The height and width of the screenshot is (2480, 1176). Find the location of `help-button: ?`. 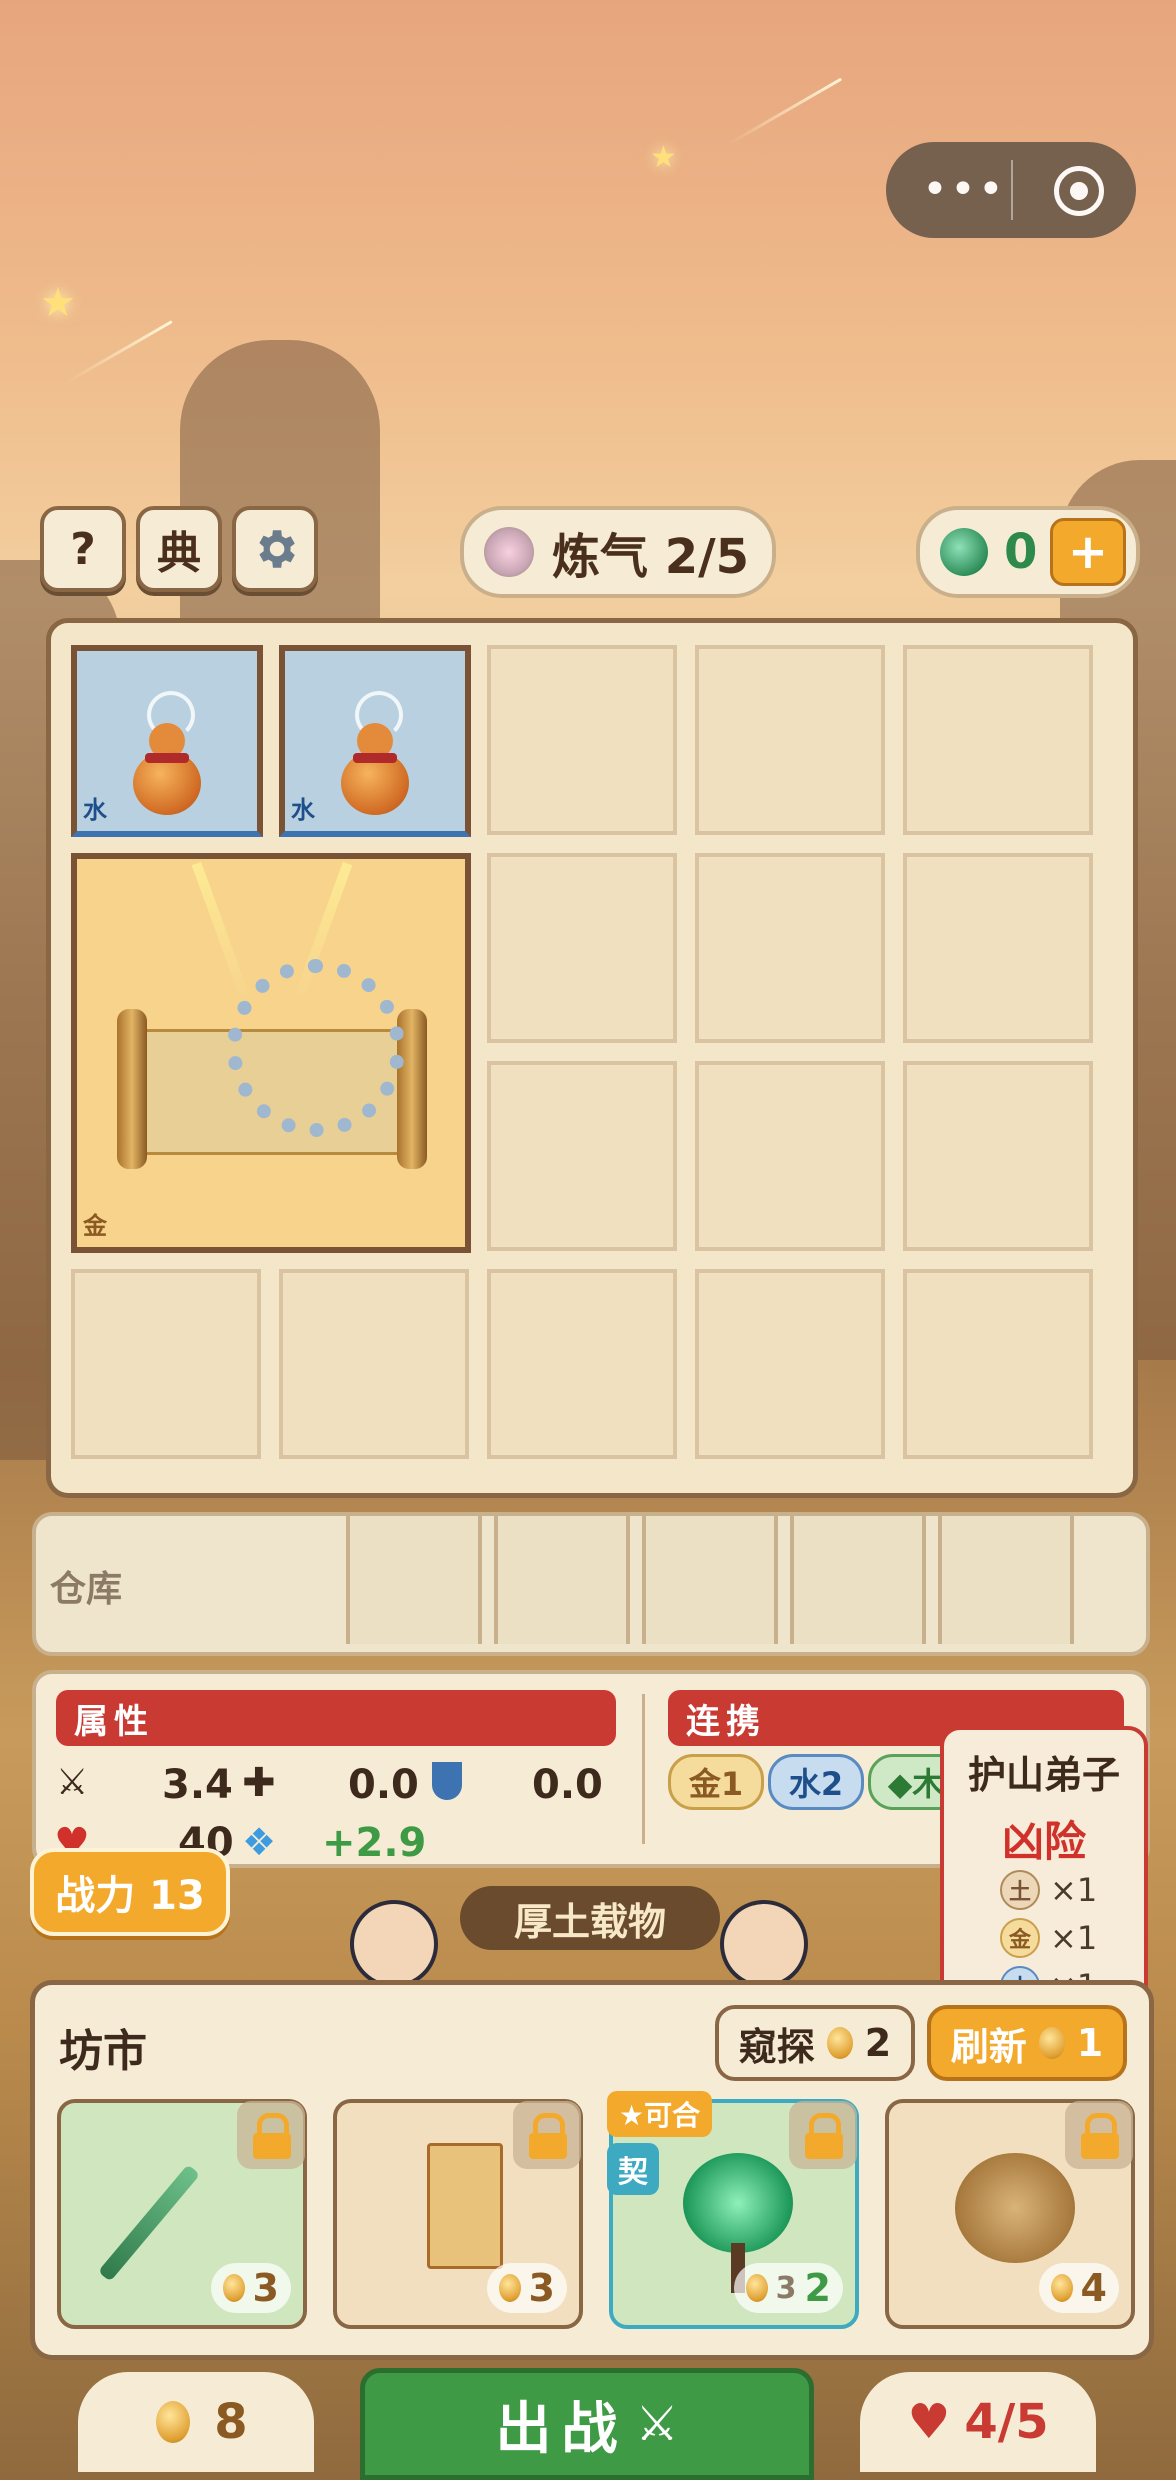

help-button: ? is located at coordinates (83, 549).